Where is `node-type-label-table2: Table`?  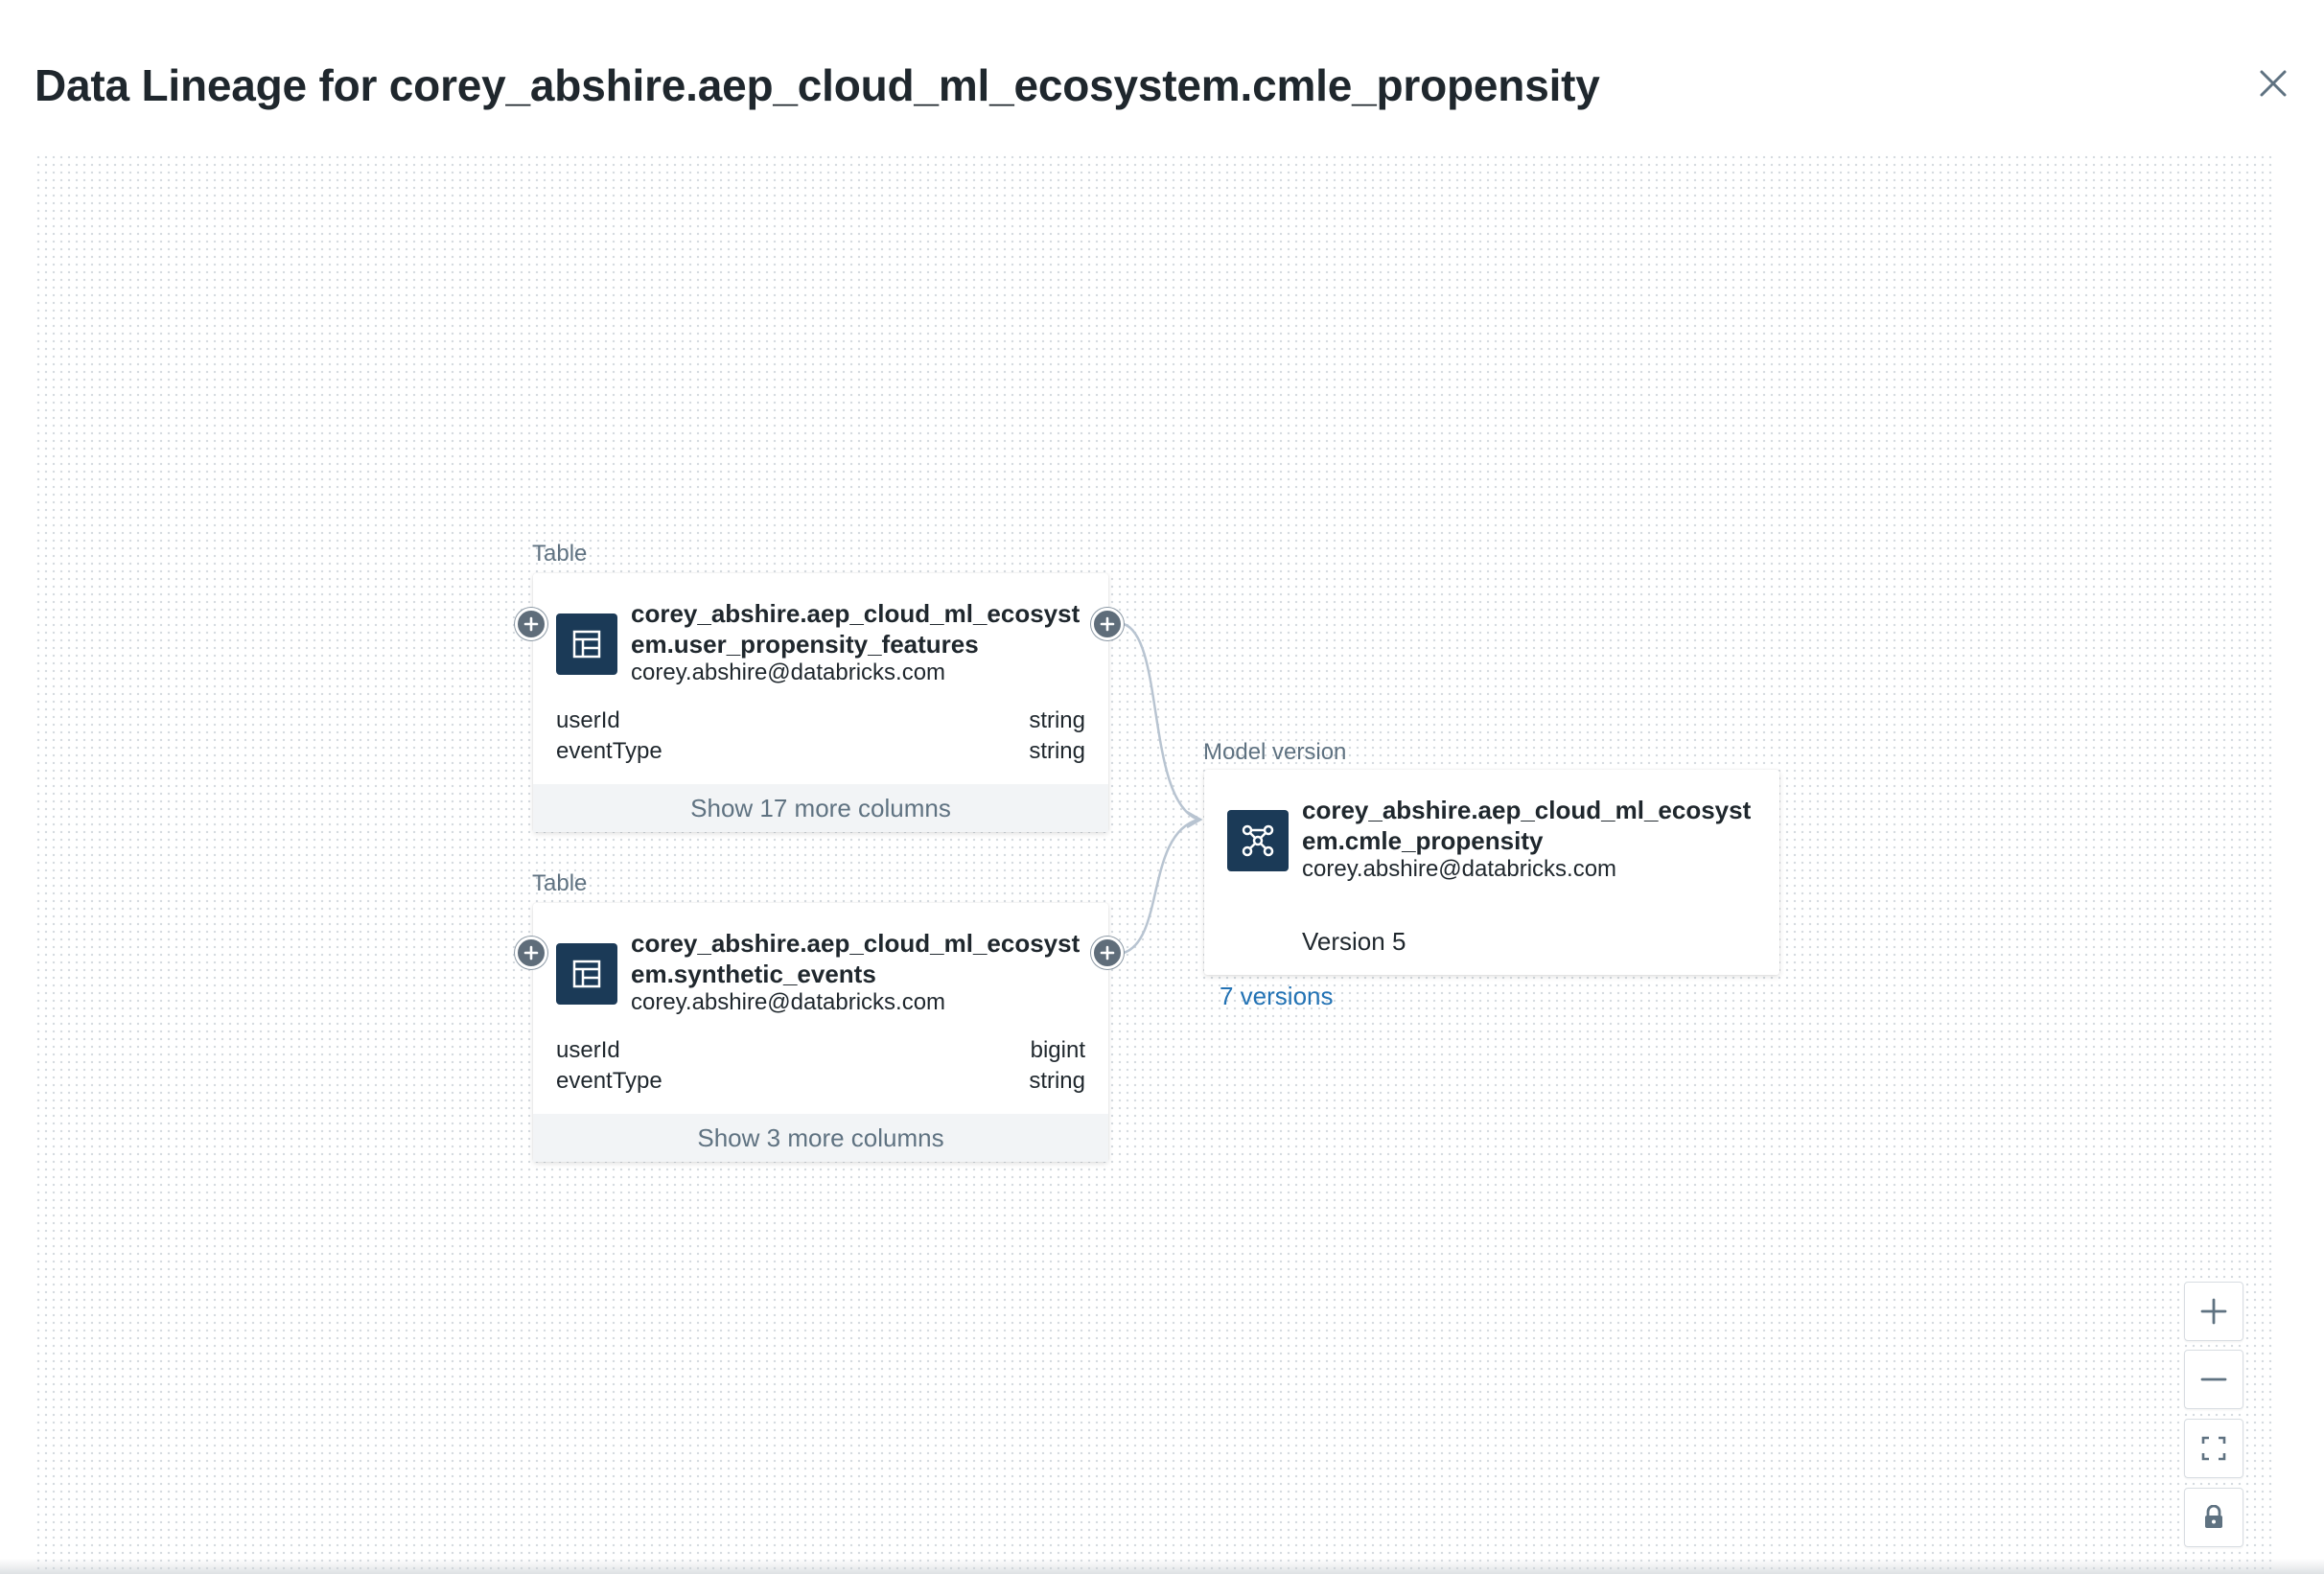
node-type-label-table2: Table is located at coordinates (560, 883).